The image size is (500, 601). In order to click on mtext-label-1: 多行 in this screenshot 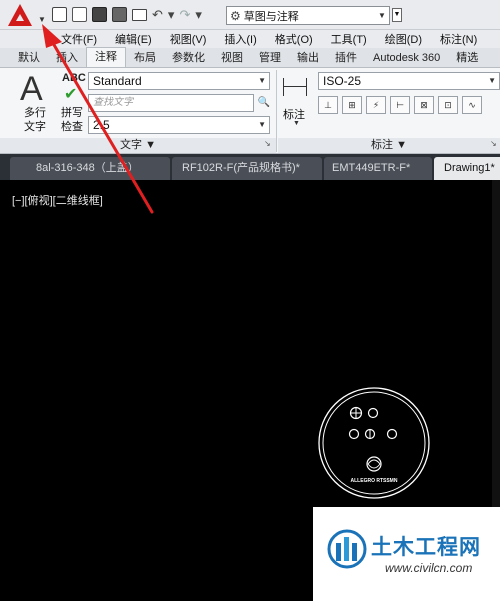, I will do `click(35, 113)`.